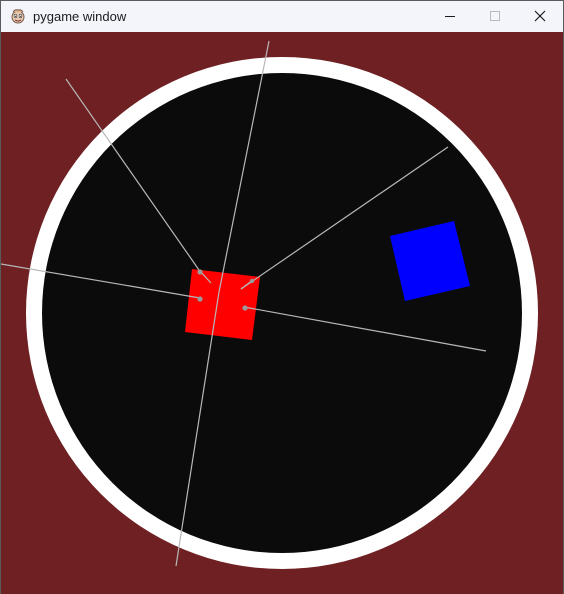 The width and height of the screenshot is (564, 594). I want to click on pygame-snake-icon, so click(18, 16).